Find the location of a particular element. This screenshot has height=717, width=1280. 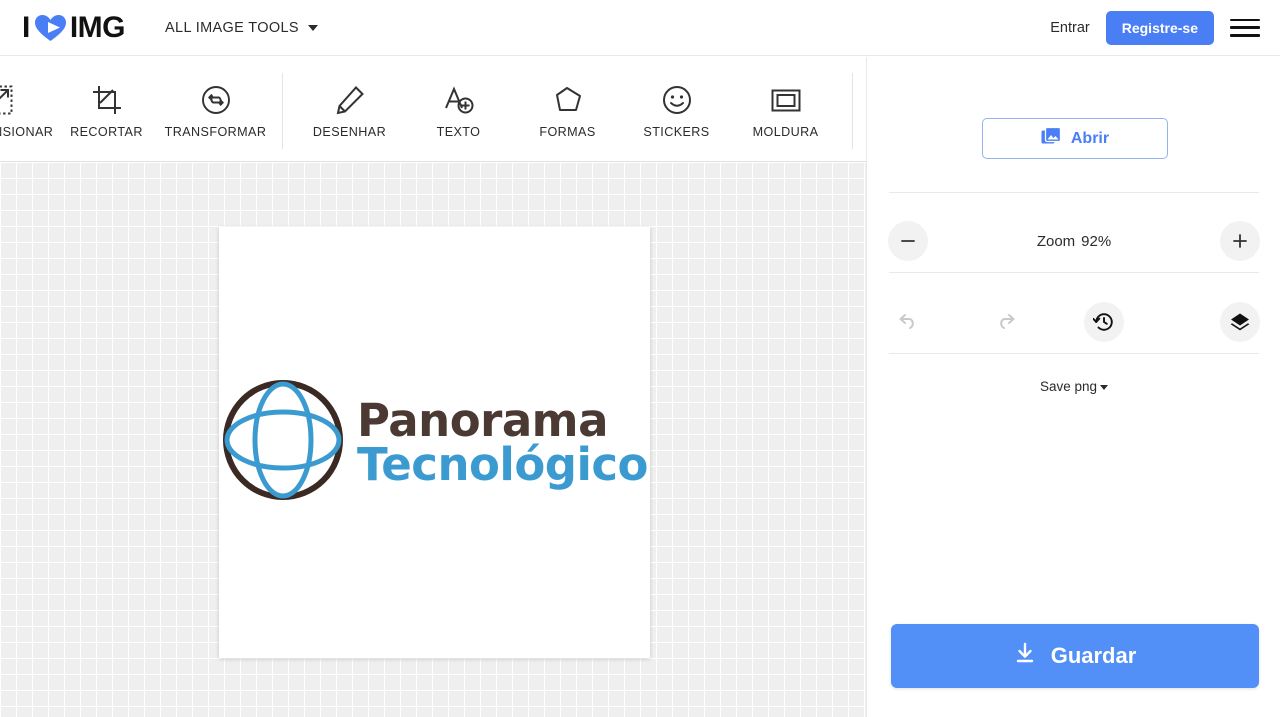

zoom-out-button is located at coordinates (908, 241).